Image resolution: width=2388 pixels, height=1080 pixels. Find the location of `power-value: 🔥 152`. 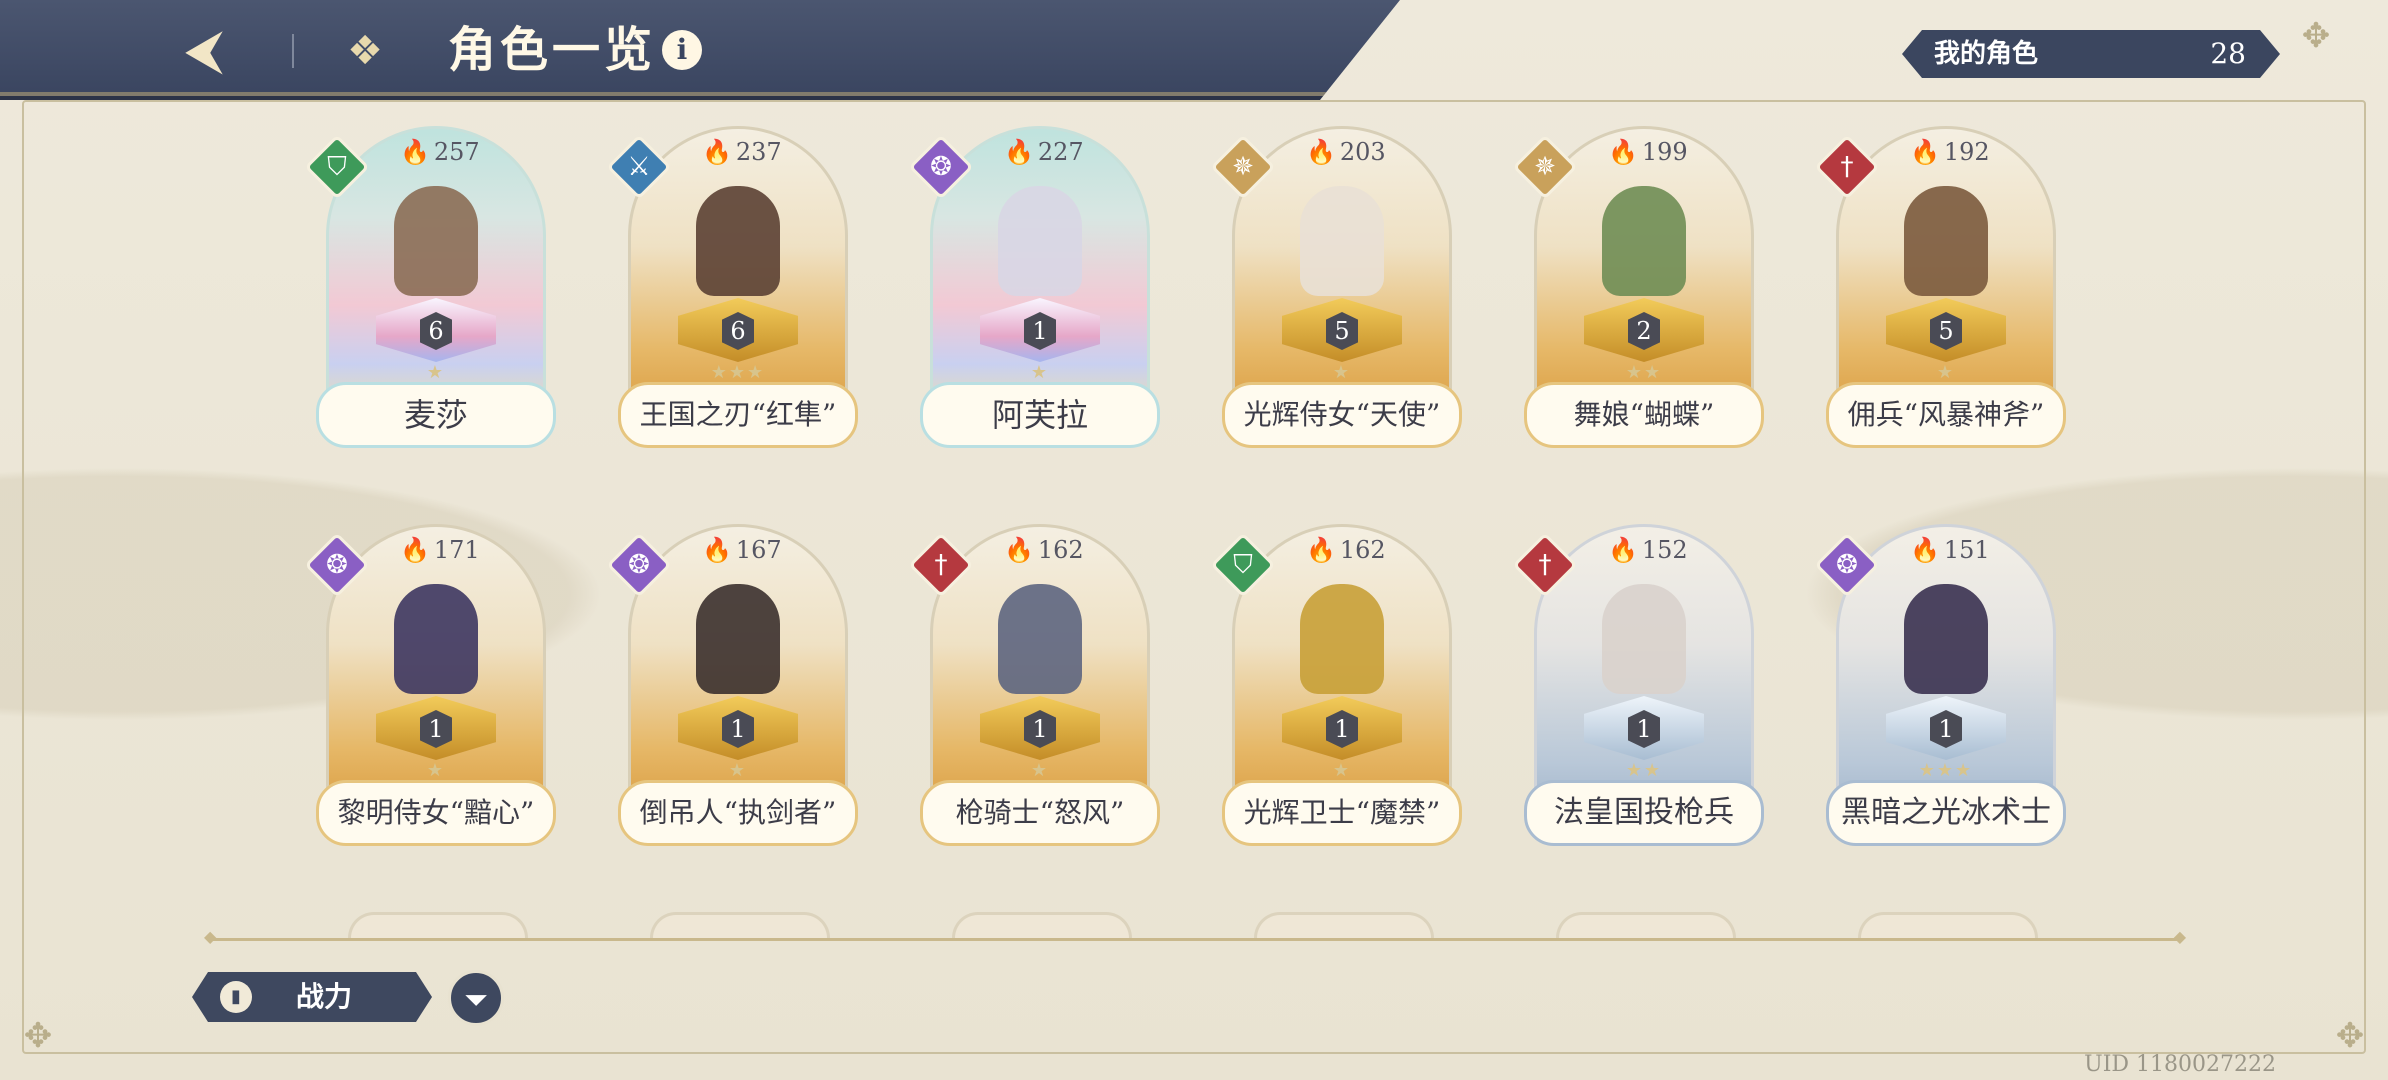

power-value: 🔥 152 is located at coordinates (1648, 550).